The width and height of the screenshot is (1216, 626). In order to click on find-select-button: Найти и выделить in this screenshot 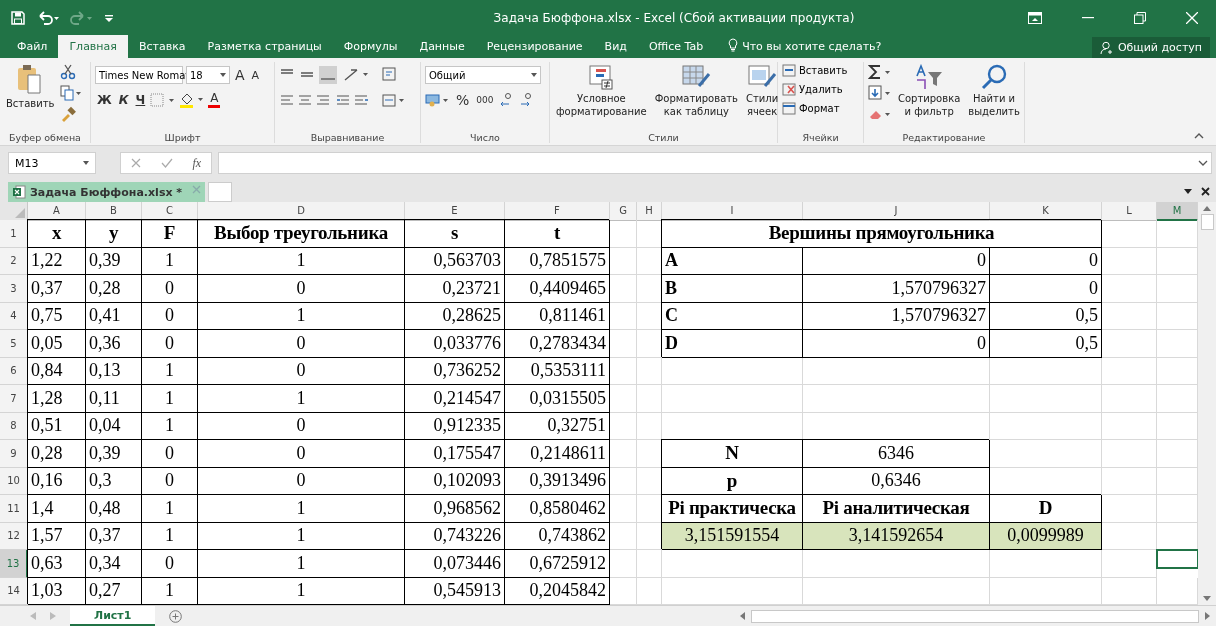, I will do `click(994, 91)`.